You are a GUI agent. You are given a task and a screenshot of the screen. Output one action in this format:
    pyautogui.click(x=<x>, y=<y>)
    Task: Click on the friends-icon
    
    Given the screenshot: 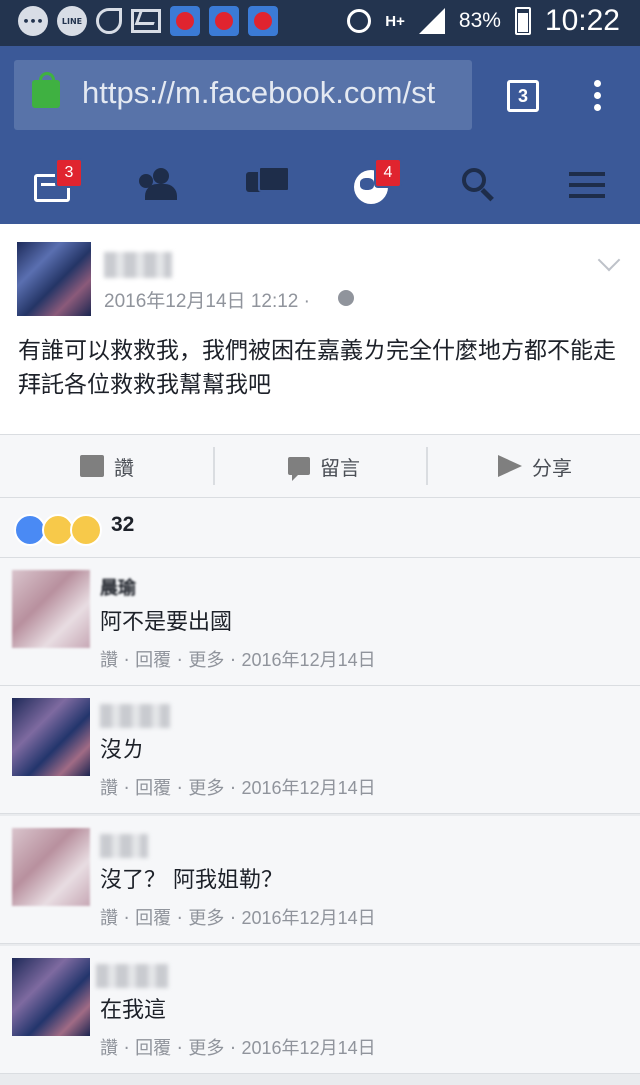 What is the action you would take?
    pyautogui.click(x=159, y=184)
    